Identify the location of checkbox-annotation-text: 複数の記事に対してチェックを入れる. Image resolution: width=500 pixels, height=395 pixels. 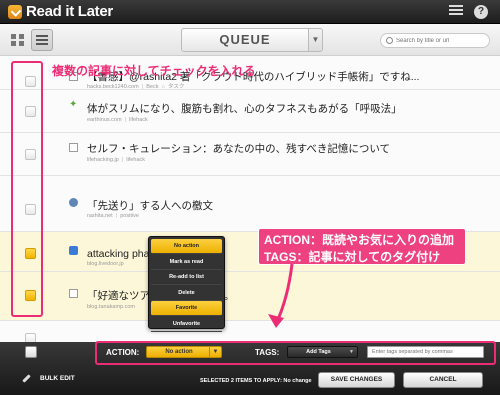
(154, 71).